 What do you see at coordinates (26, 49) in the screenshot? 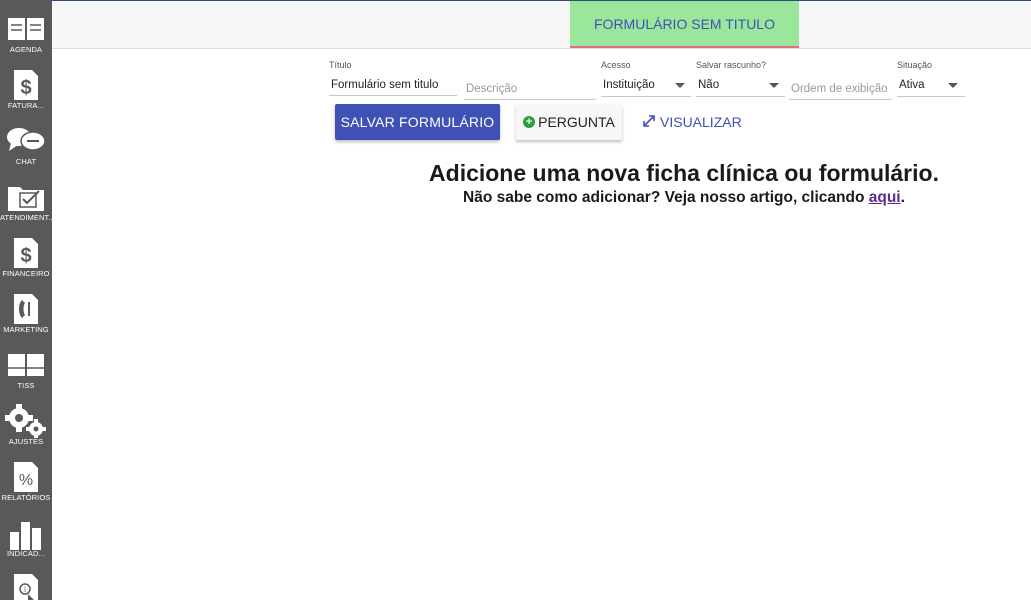
I see `sidebar-item-label: AGENDA` at bounding box center [26, 49].